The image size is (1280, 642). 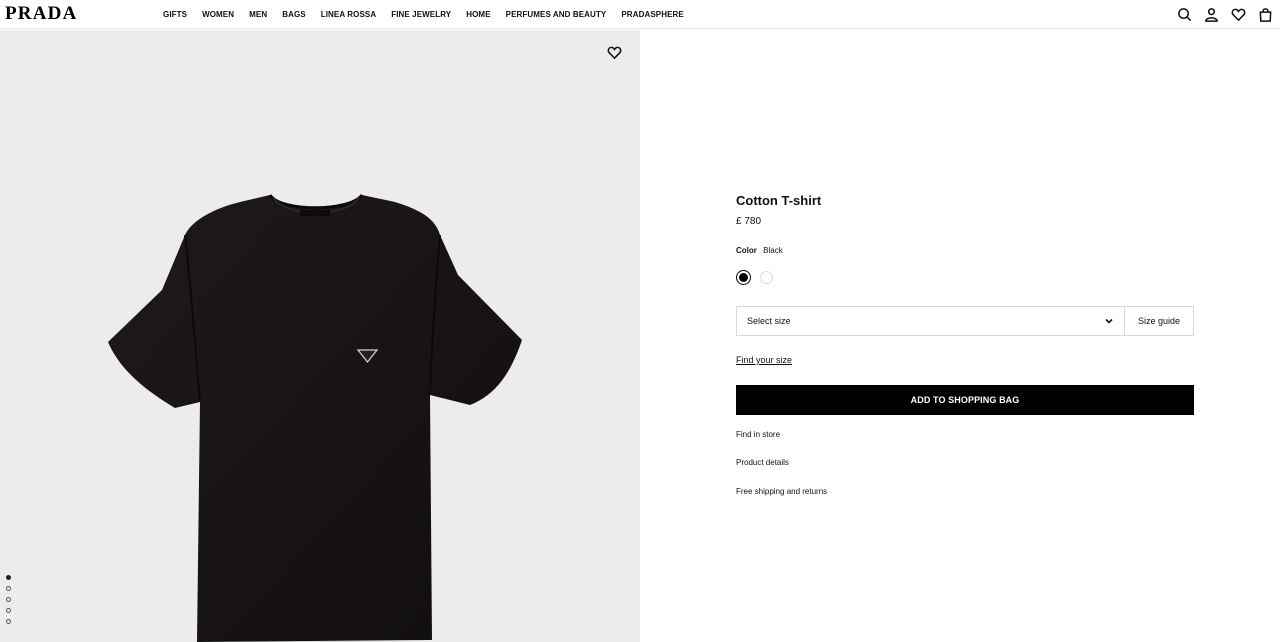 I want to click on color-swatch-black, so click(x=743, y=277).